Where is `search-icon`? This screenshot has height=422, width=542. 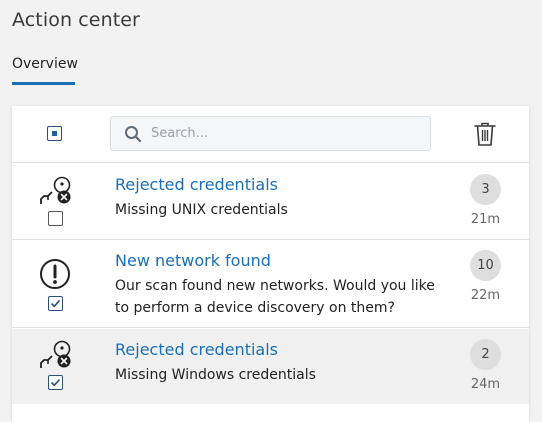
search-icon is located at coordinates (133, 136).